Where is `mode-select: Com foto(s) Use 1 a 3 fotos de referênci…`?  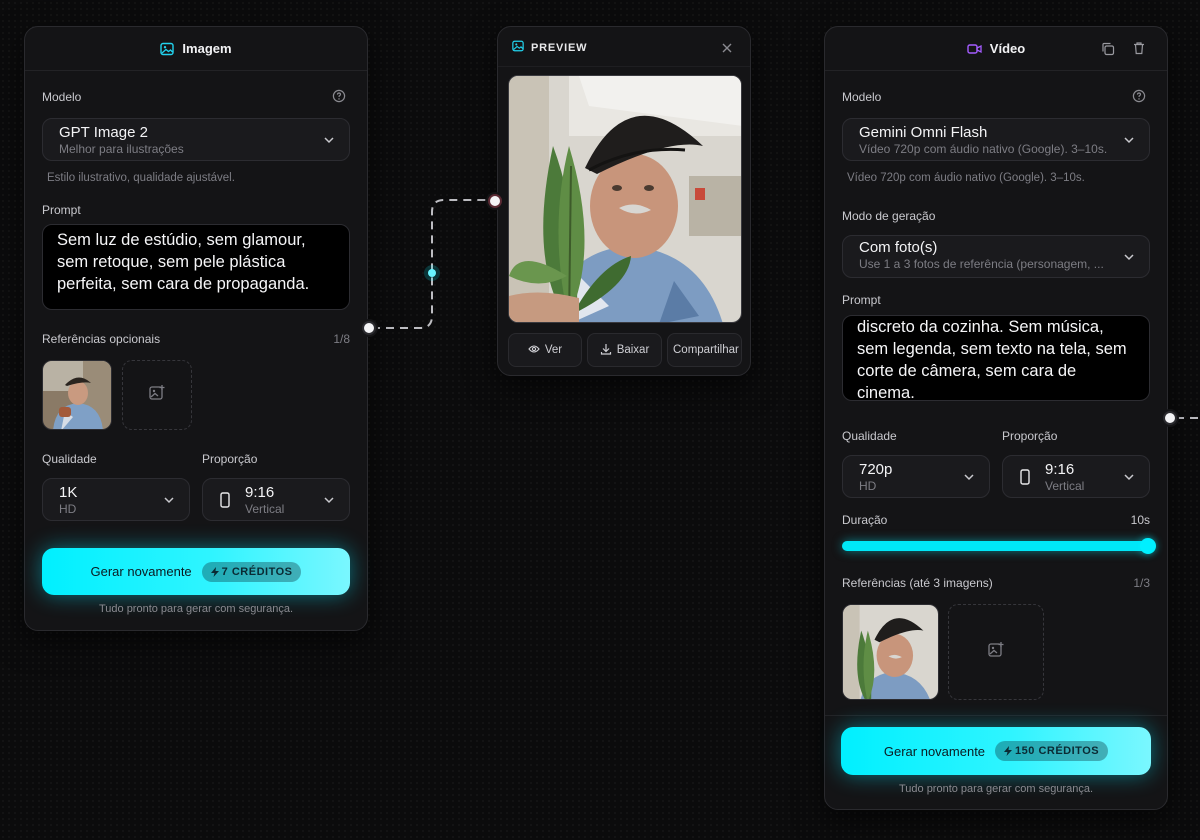
mode-select: Com foto(s) Use 1 a 3 fotos de referênci… is located at coordinates (996, 256).